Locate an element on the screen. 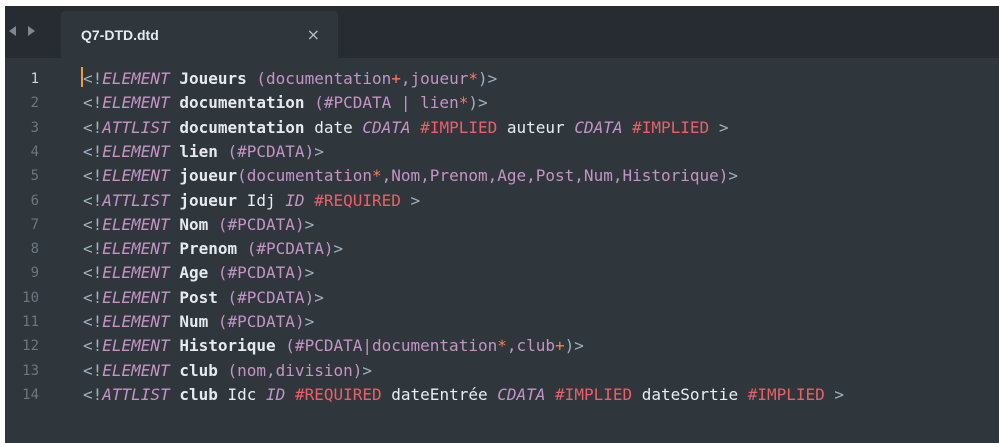 The image size is (999, 443). code-line: <!ELEMENT Age (#PCDATA)> is located at coordinates (198, 273).